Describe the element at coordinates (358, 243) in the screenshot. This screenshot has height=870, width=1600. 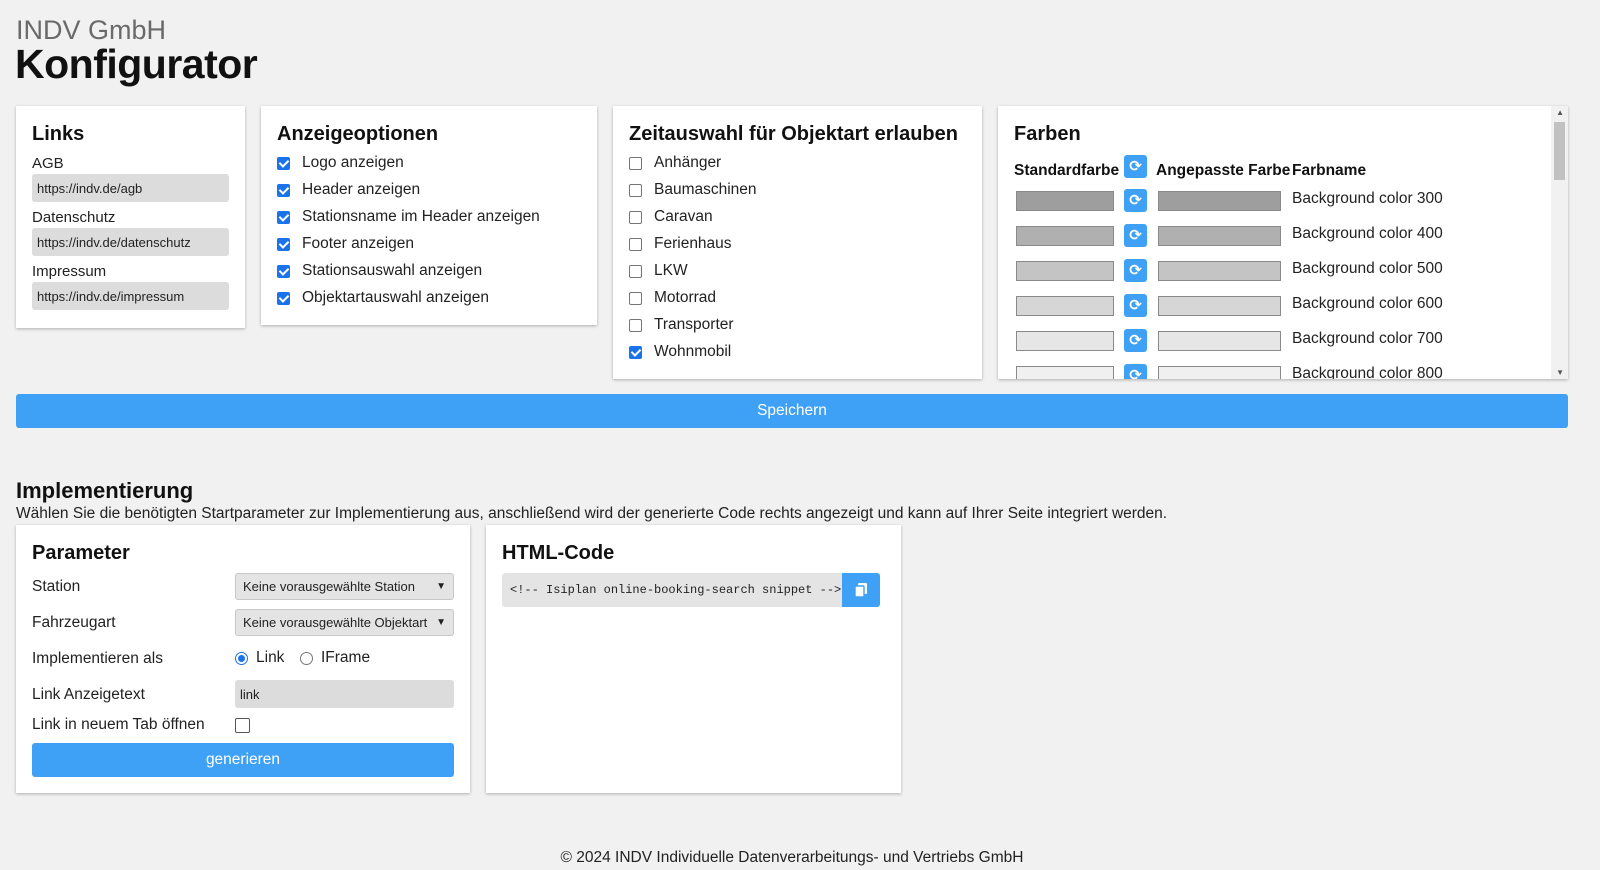
I see `option-label: Footer anzeigen` at that location.